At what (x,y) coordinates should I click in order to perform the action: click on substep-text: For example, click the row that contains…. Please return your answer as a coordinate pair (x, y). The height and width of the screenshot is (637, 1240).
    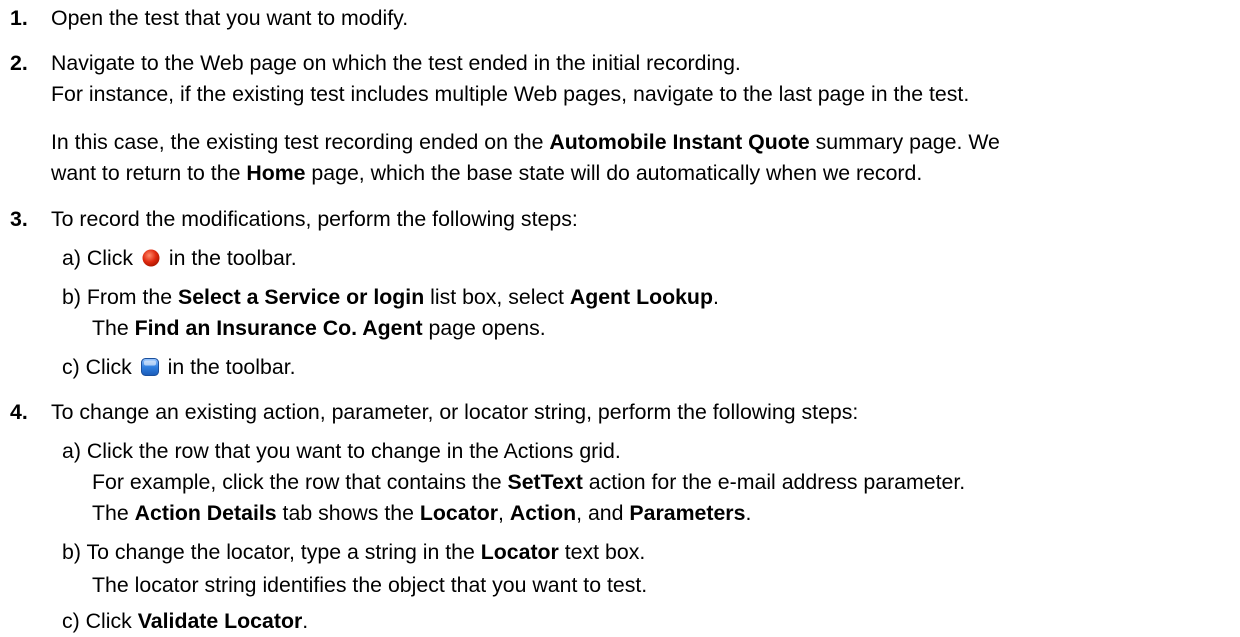
    Looking at the image, I should click on (529, 482).